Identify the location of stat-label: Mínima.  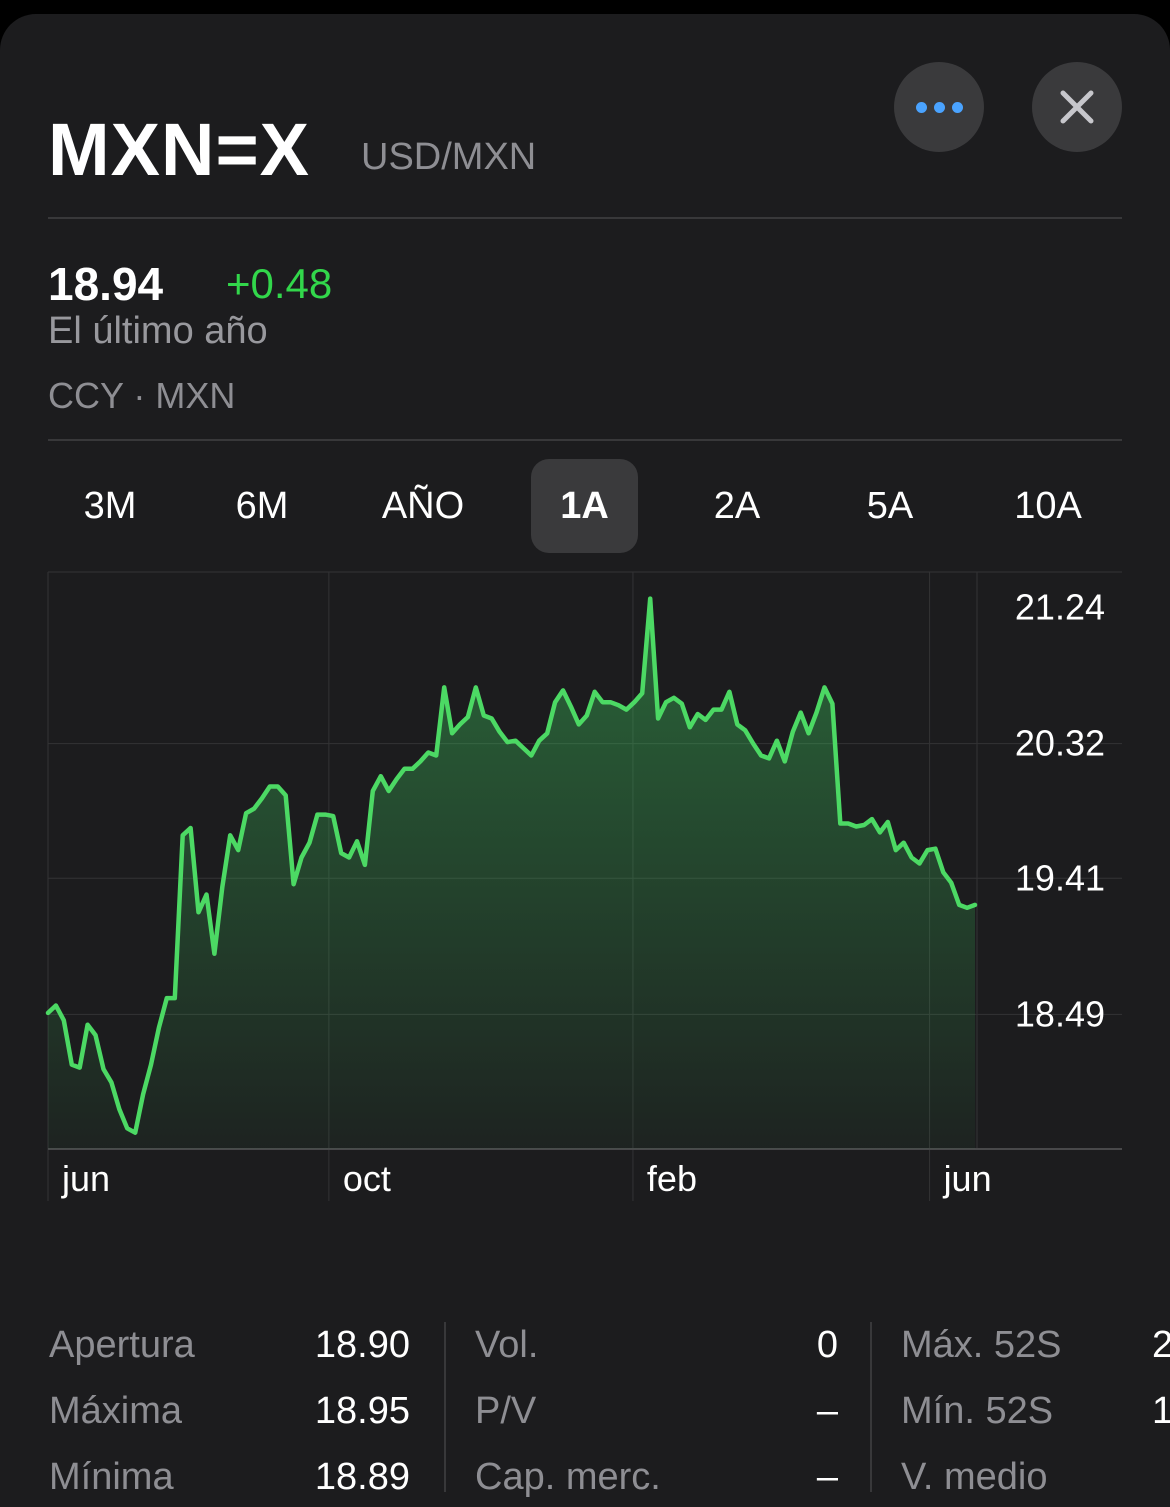
(111, 1477).